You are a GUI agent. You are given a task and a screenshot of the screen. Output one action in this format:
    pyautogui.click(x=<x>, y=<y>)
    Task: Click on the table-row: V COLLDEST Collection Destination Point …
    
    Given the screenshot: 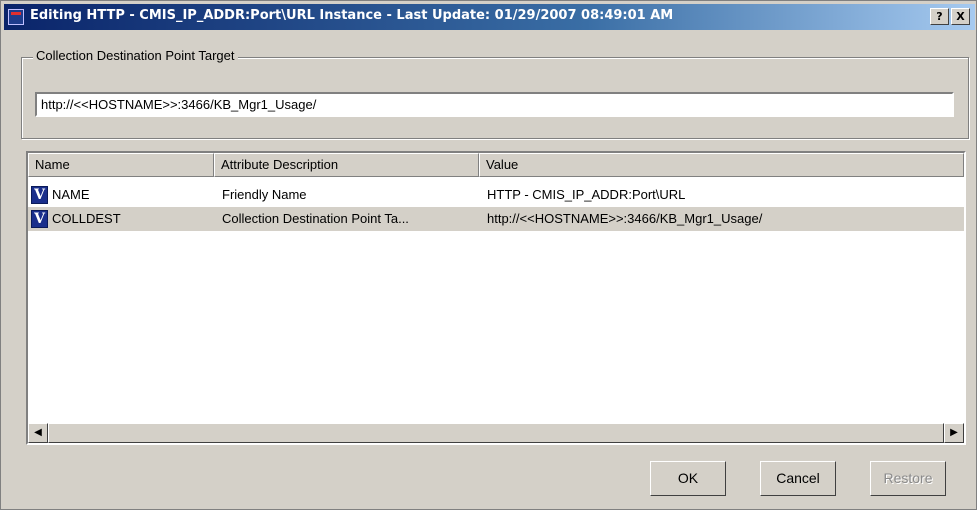 What is the action you would take?
    pyautogui.click(x=496, y=219)
    